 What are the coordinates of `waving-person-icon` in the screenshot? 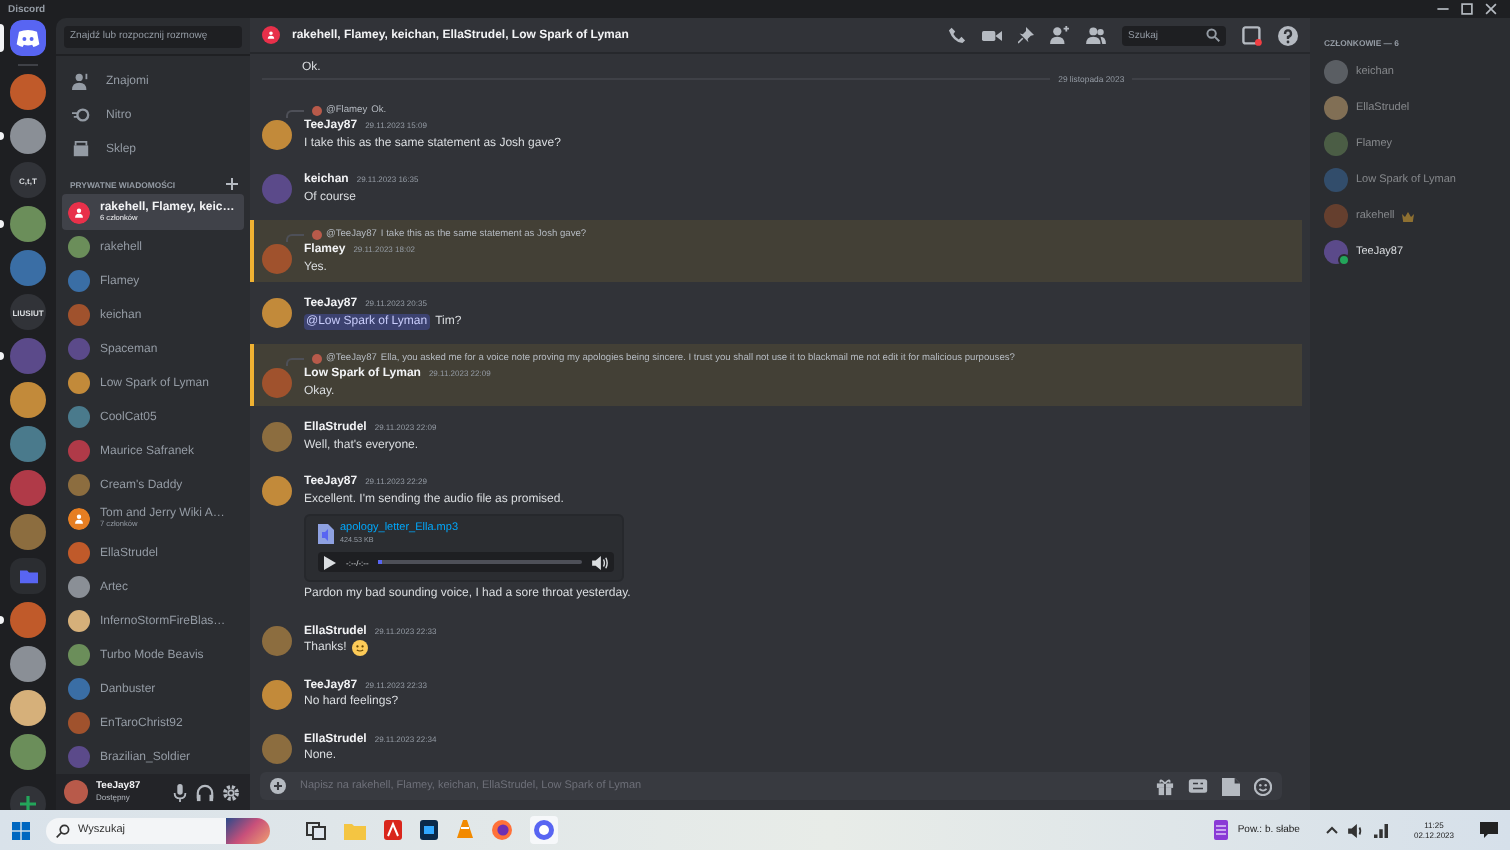 It's located at (81, 81).